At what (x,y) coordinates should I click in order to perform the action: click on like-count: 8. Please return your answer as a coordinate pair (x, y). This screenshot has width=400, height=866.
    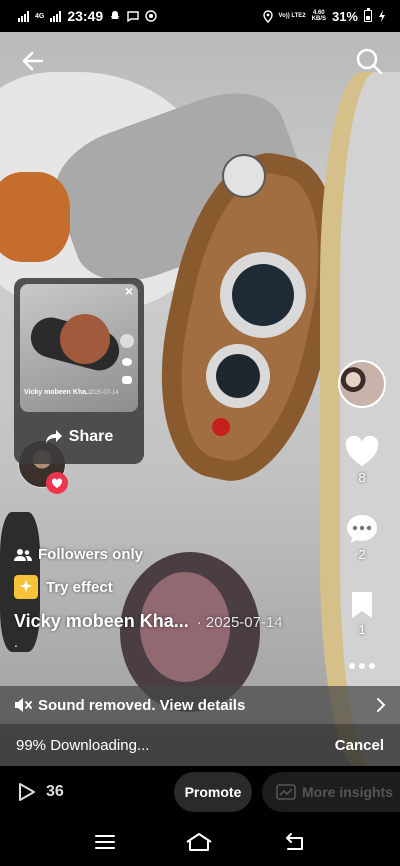
    Looking at the image, I should click on (362, 477).